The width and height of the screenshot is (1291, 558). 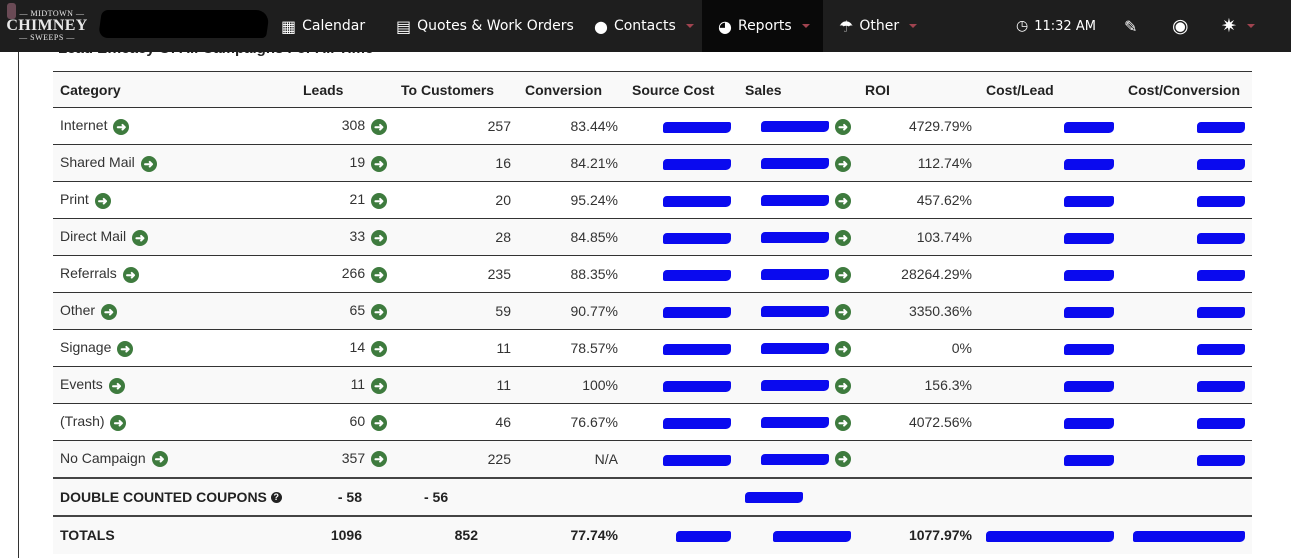 What do you see at coordinates (345, 497) in the screenshot?
I see `double-counted-leads: - 58` at bounding box center [345, 497].